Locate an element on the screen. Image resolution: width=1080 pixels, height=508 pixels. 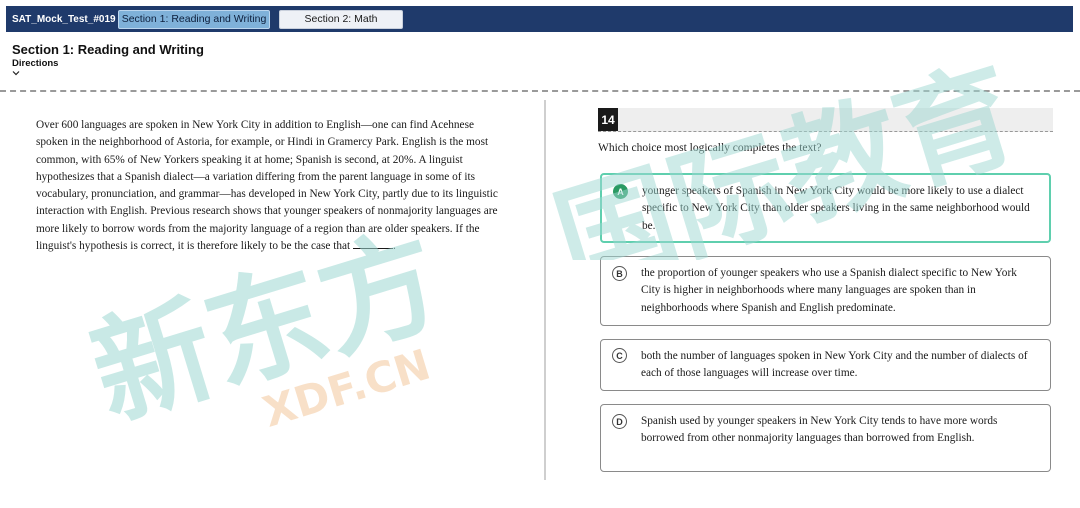
directions-label: Directions is located at coordinates (35, 63).